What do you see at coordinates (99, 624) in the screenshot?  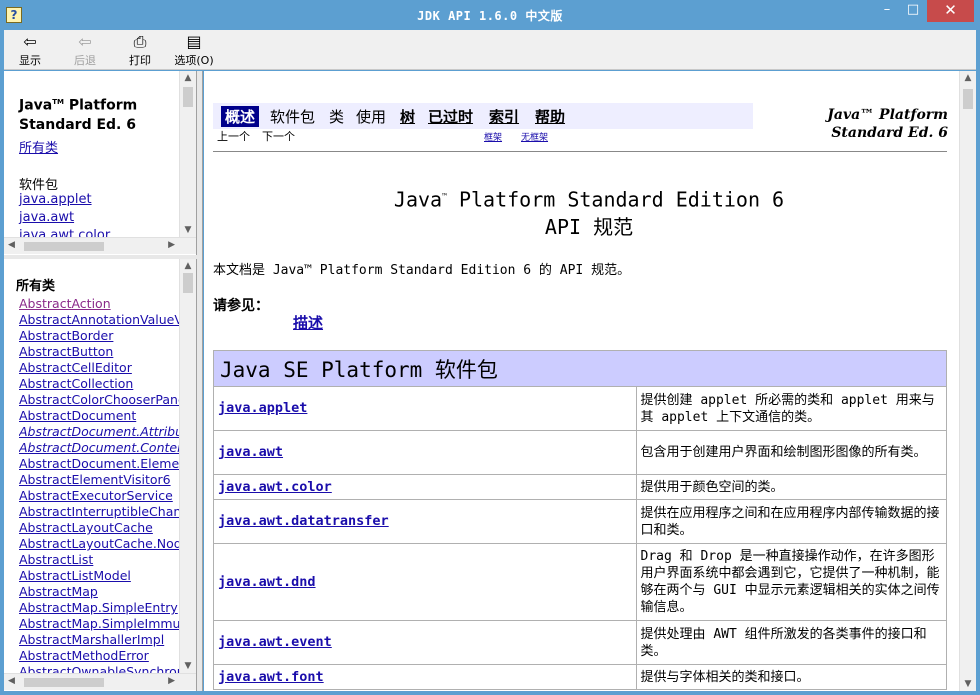 I see `class-link: AbstractMap.SimpleImmutableEntry` at bounding box center [99, 624].